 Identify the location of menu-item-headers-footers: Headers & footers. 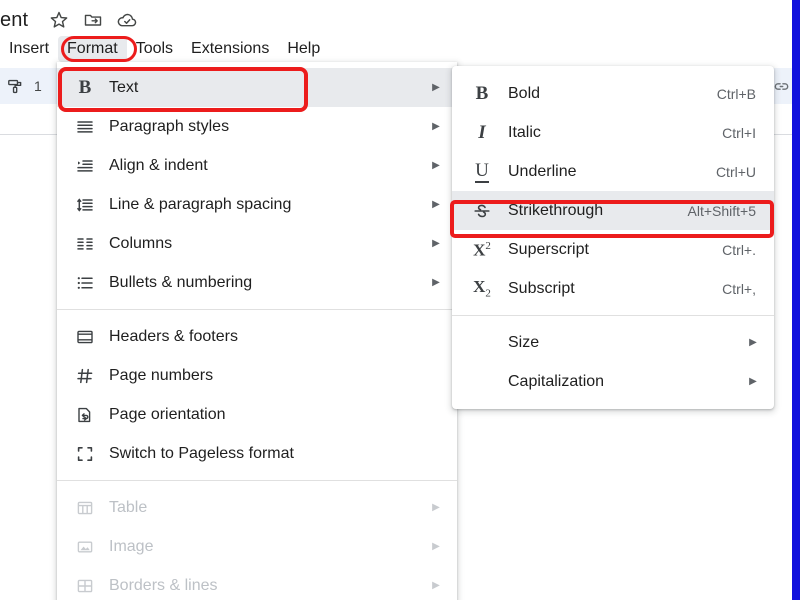
(257, 336).